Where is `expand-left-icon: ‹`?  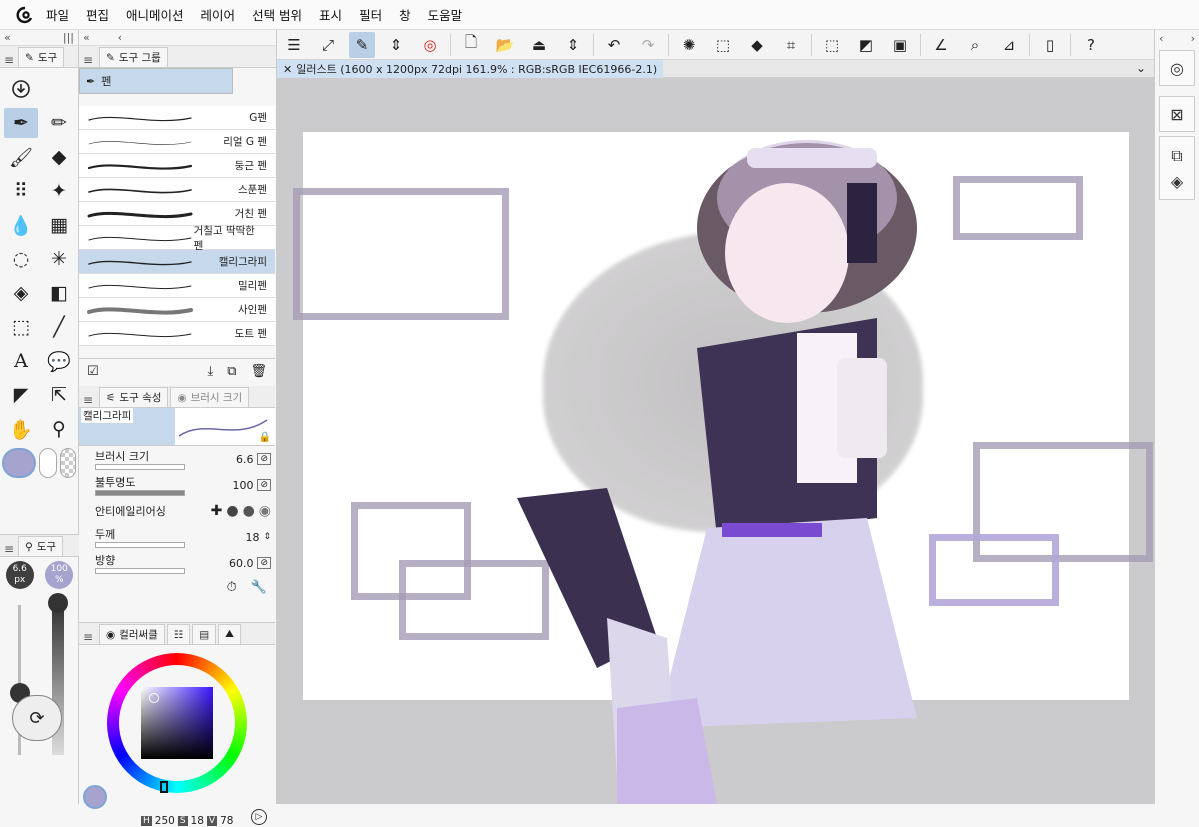
expand-left-icon: ‹ is located at coordinates (1161, 38).